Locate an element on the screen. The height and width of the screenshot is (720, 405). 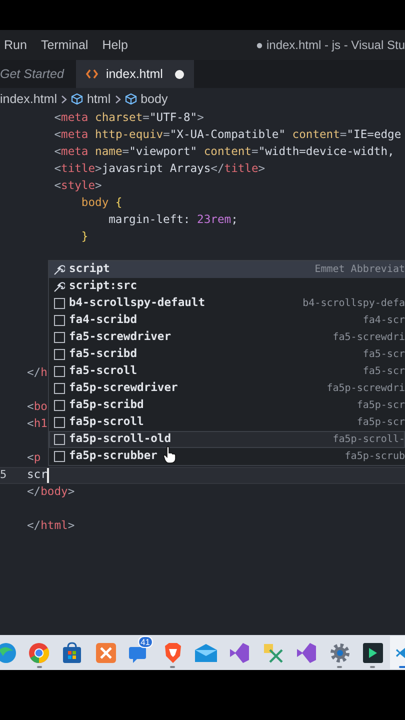
suggestion-label: fa5-scroll is located at coordinates (103, 371).